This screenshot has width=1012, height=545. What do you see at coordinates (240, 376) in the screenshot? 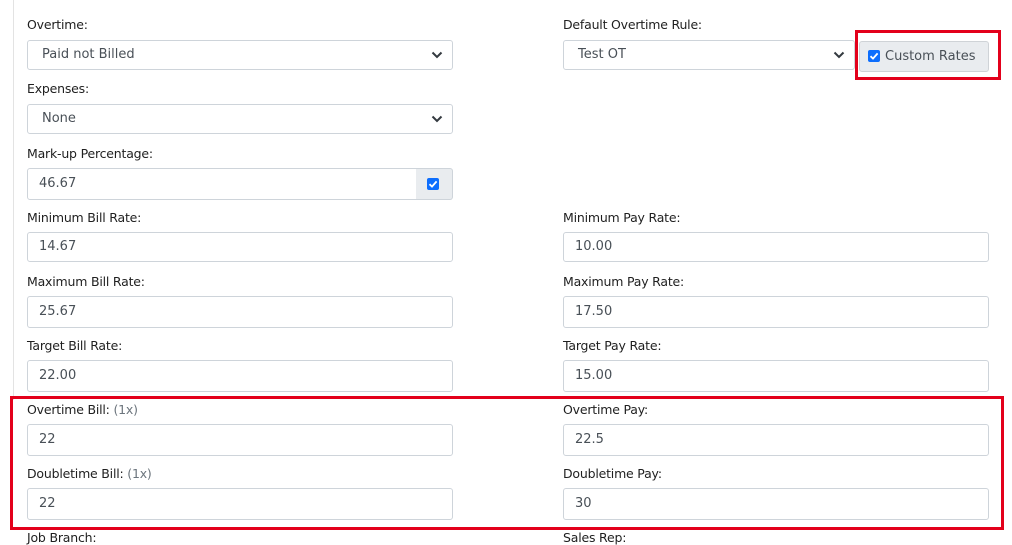
I see `target-bill-input: 22.00` at bounding box center [240, 376].